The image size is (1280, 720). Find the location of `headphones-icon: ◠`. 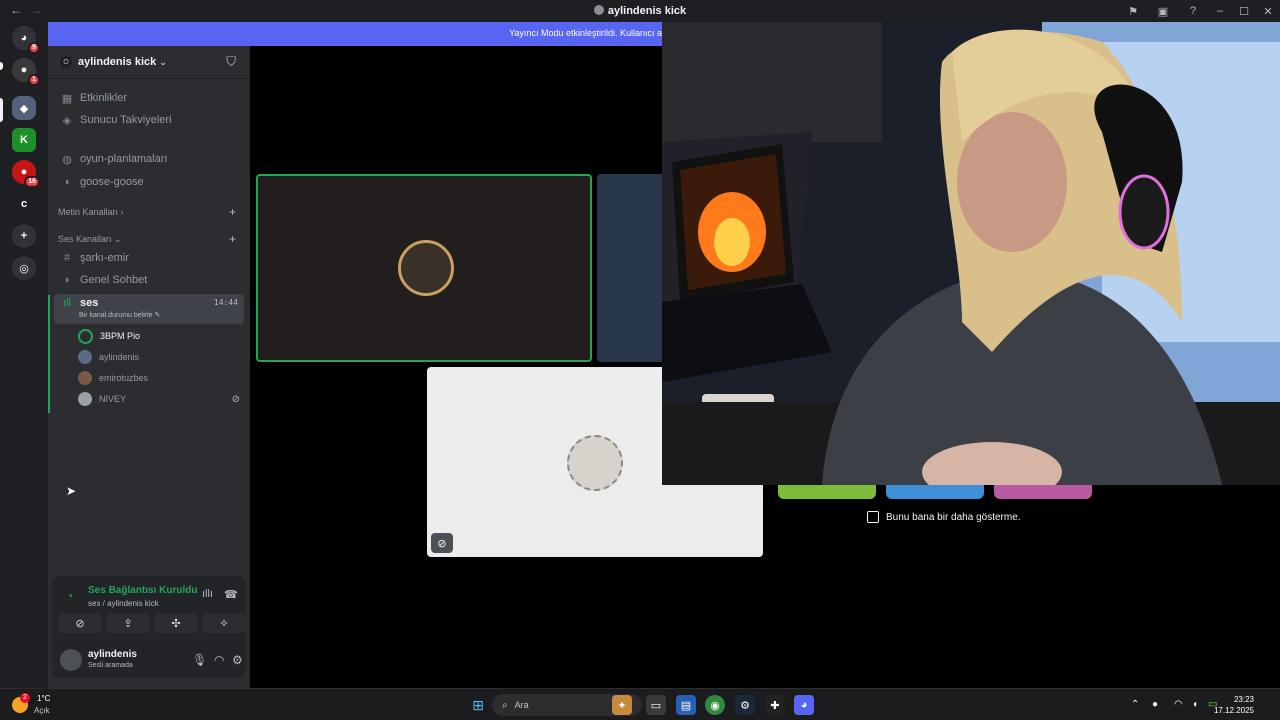

headphones-icon: ◠ is located at coordinates (219, 660).